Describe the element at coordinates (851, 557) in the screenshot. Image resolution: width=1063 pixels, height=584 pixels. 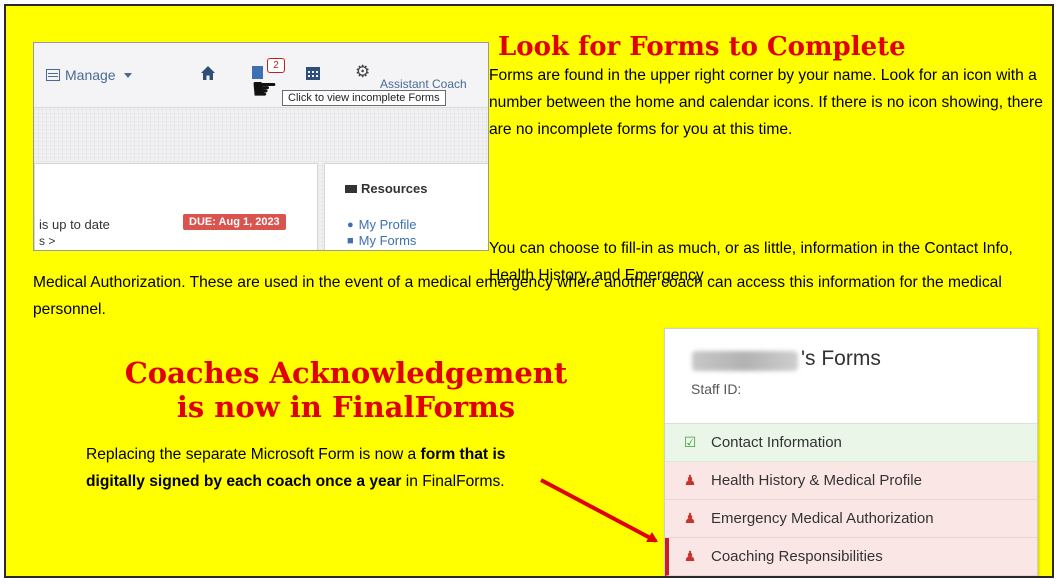
I see `form-item-coaching-responsibilities: ♟ Coaching Responsibilities` at that location.